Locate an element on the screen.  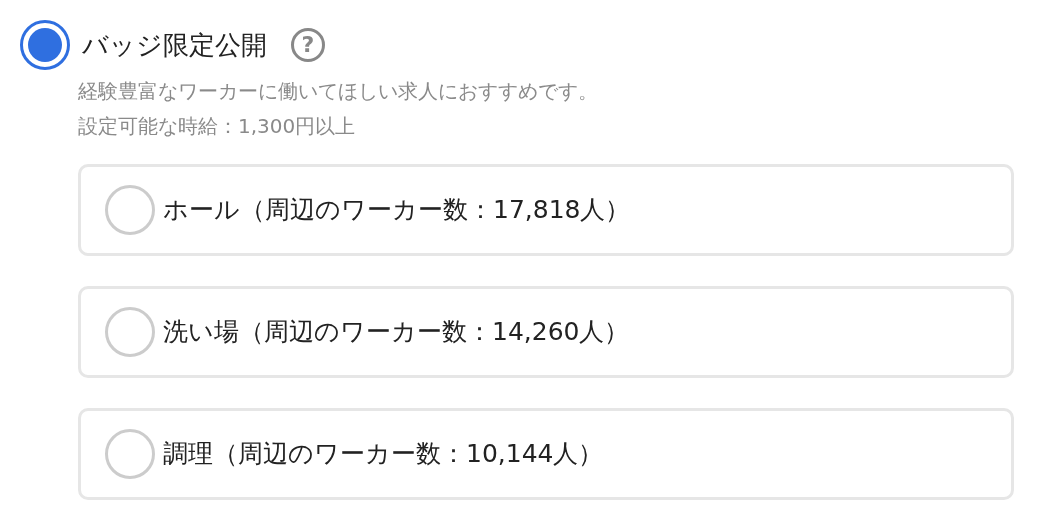
option-label: バッジ限定公開 is located at coordinates (174, 45).